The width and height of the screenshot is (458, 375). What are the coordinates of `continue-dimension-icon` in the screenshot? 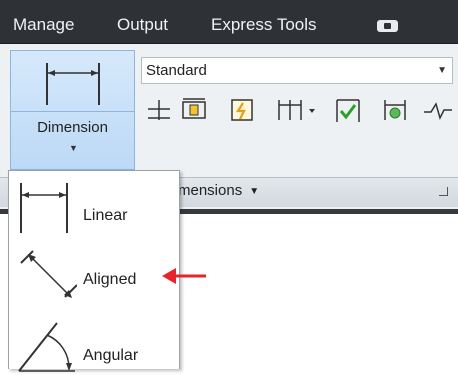 It's located at (194, 108).